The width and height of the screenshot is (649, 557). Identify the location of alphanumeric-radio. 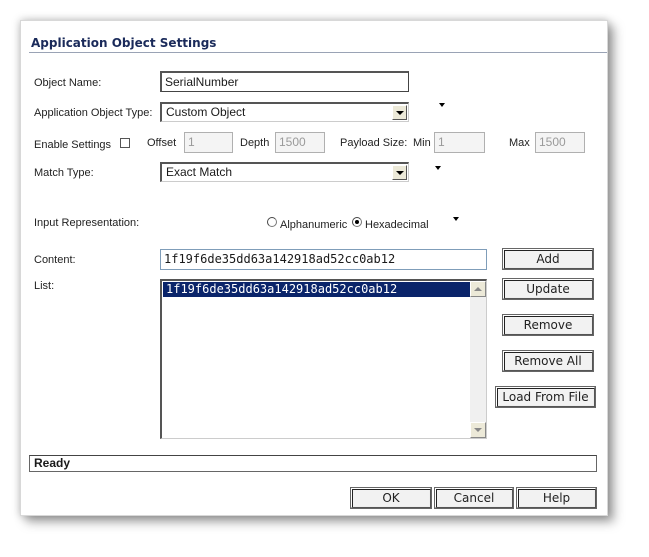
(272, 222).